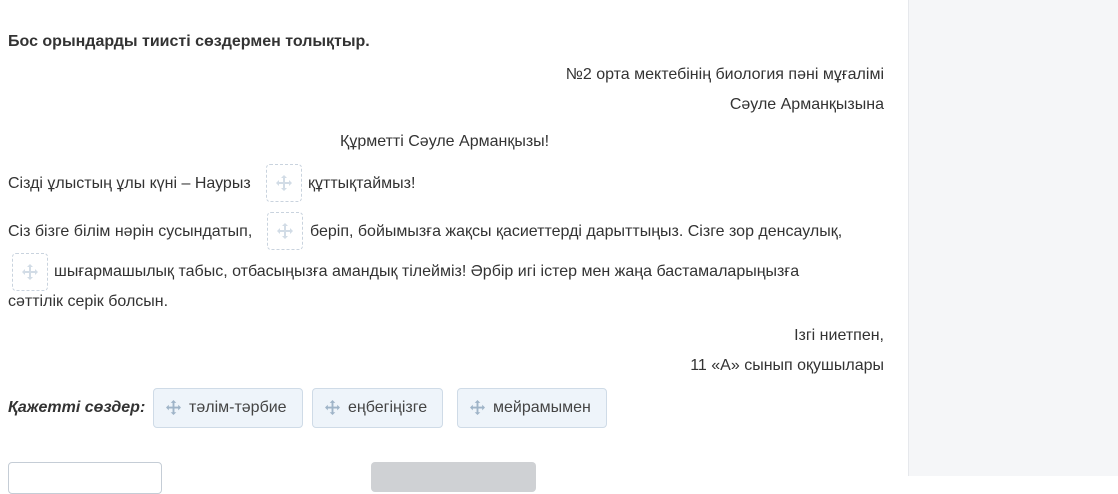  Describe the element at coordinates (85, 478) in the screenshot. I see `secondary-button` at that location.